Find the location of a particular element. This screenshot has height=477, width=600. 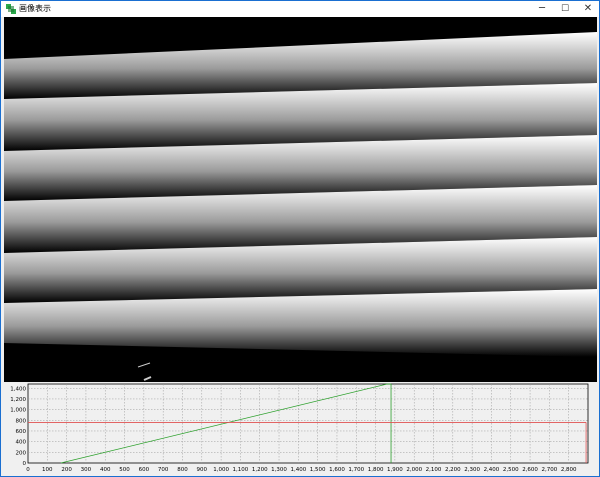

x-tick-label: 100 is located at coordinates (47, 470).